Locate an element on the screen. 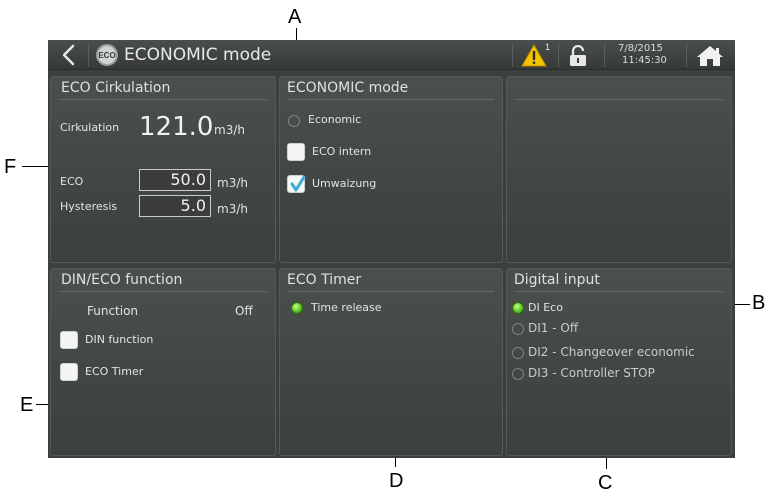  economic-label: Economic is located at coordinates (335, 119).